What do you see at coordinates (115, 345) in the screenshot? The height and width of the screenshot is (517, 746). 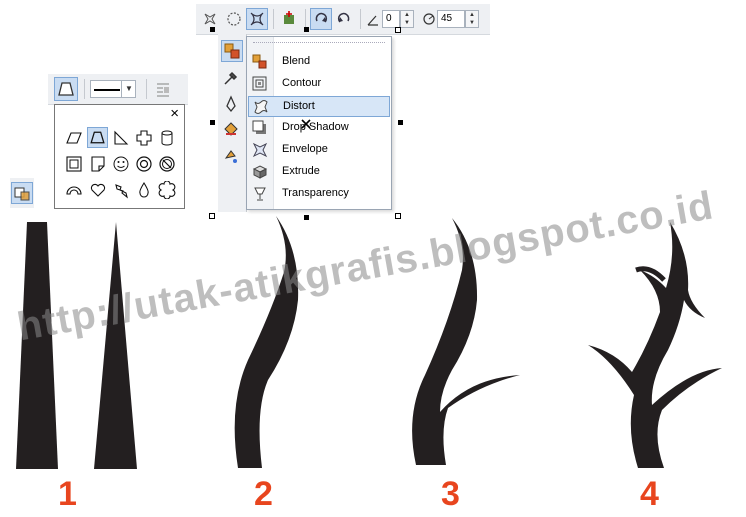 I see `stage-1-trunk-right` at bounding box center [115, 345].